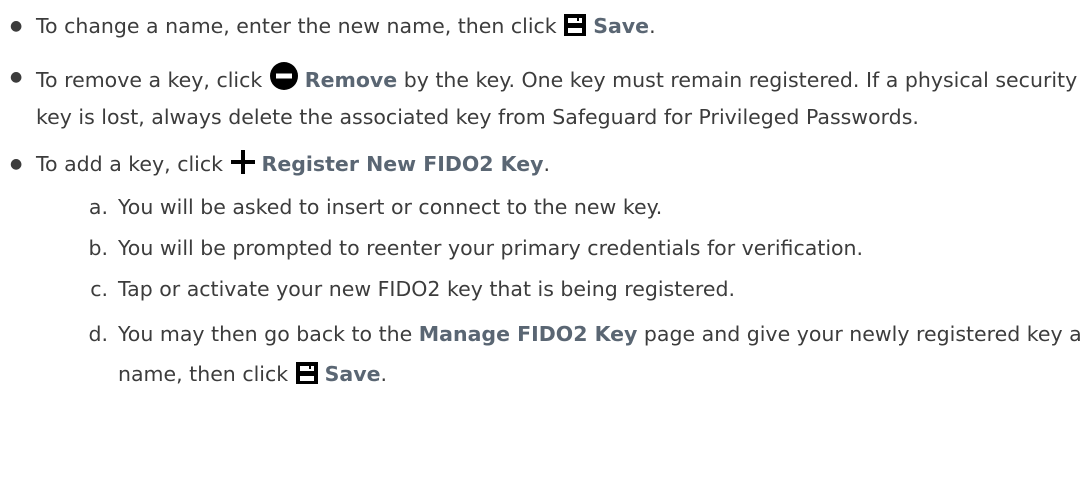 The width and height of the screenshot is (1083, 488). What do you see at coordinates (652, 26) in the screenshot?
I see `change-name-end: .` at bounding box center [652, 26].